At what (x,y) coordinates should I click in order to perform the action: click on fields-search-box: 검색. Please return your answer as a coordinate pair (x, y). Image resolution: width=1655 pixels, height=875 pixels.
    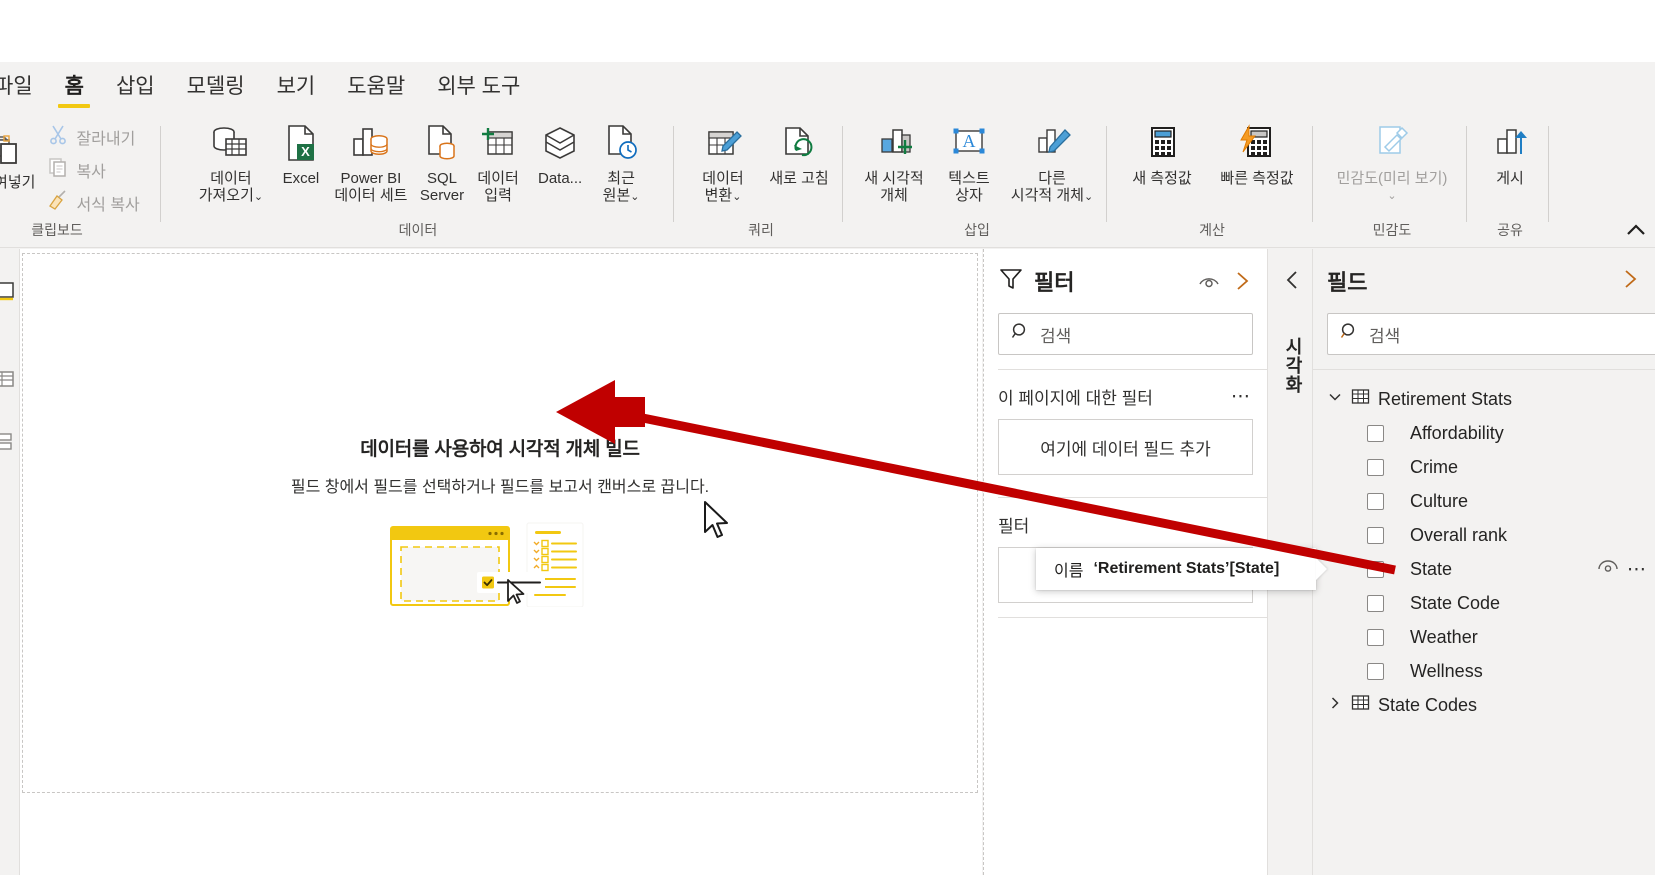
    Looking at the image, I should click on (1491, 334).